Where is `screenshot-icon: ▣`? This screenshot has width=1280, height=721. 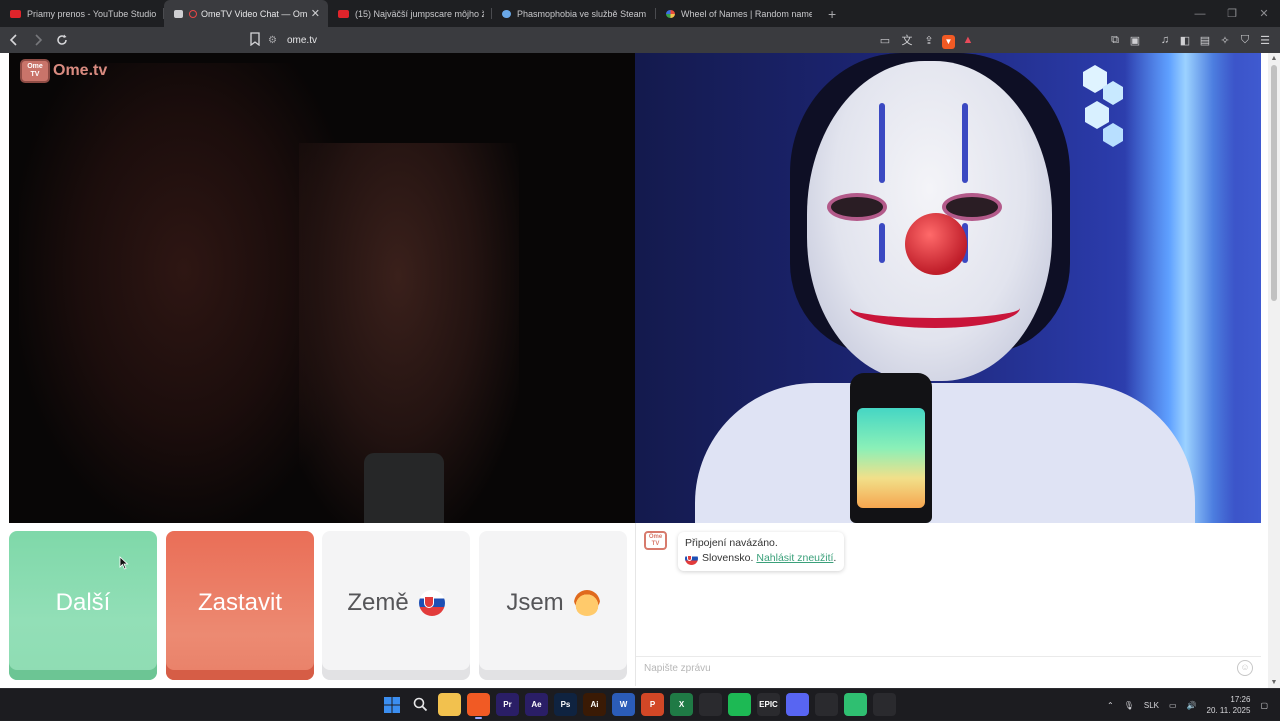
screenshot-icon: ▣ is located at coordinates (1135, 40).